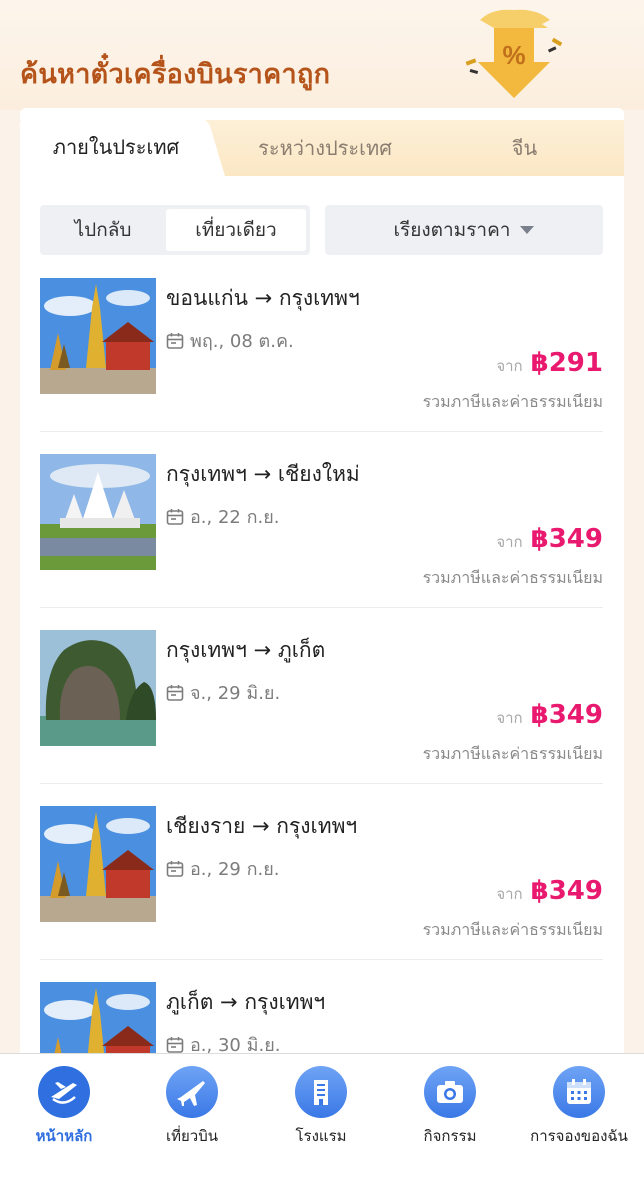  What do you see at coordinates (322, 55) in the screenshot?
I see `hero-banner: ค้นหาตั๋วเครื่องบินราคาถูก %` at bounding box center [322, 55].